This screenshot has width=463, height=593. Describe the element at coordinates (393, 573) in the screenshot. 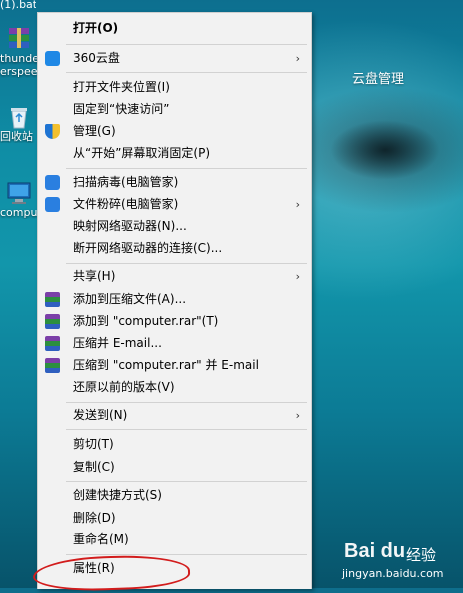

I see `watermark-url: jingyan.baidu.com` at that location.